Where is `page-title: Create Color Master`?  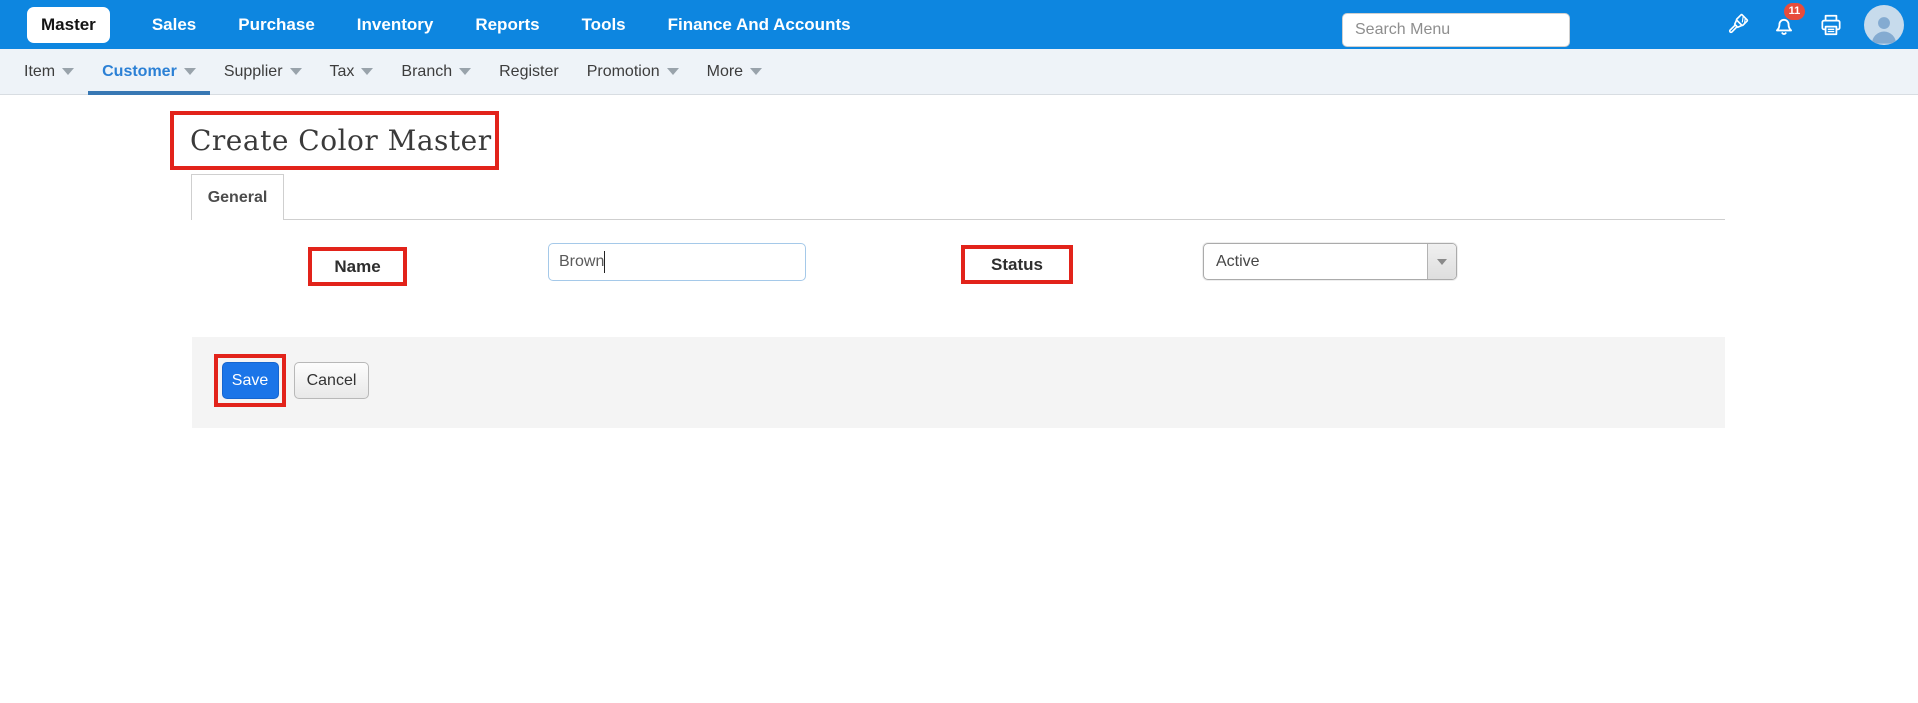
page-title: Create Color Master is located at coordinates (341, 140).